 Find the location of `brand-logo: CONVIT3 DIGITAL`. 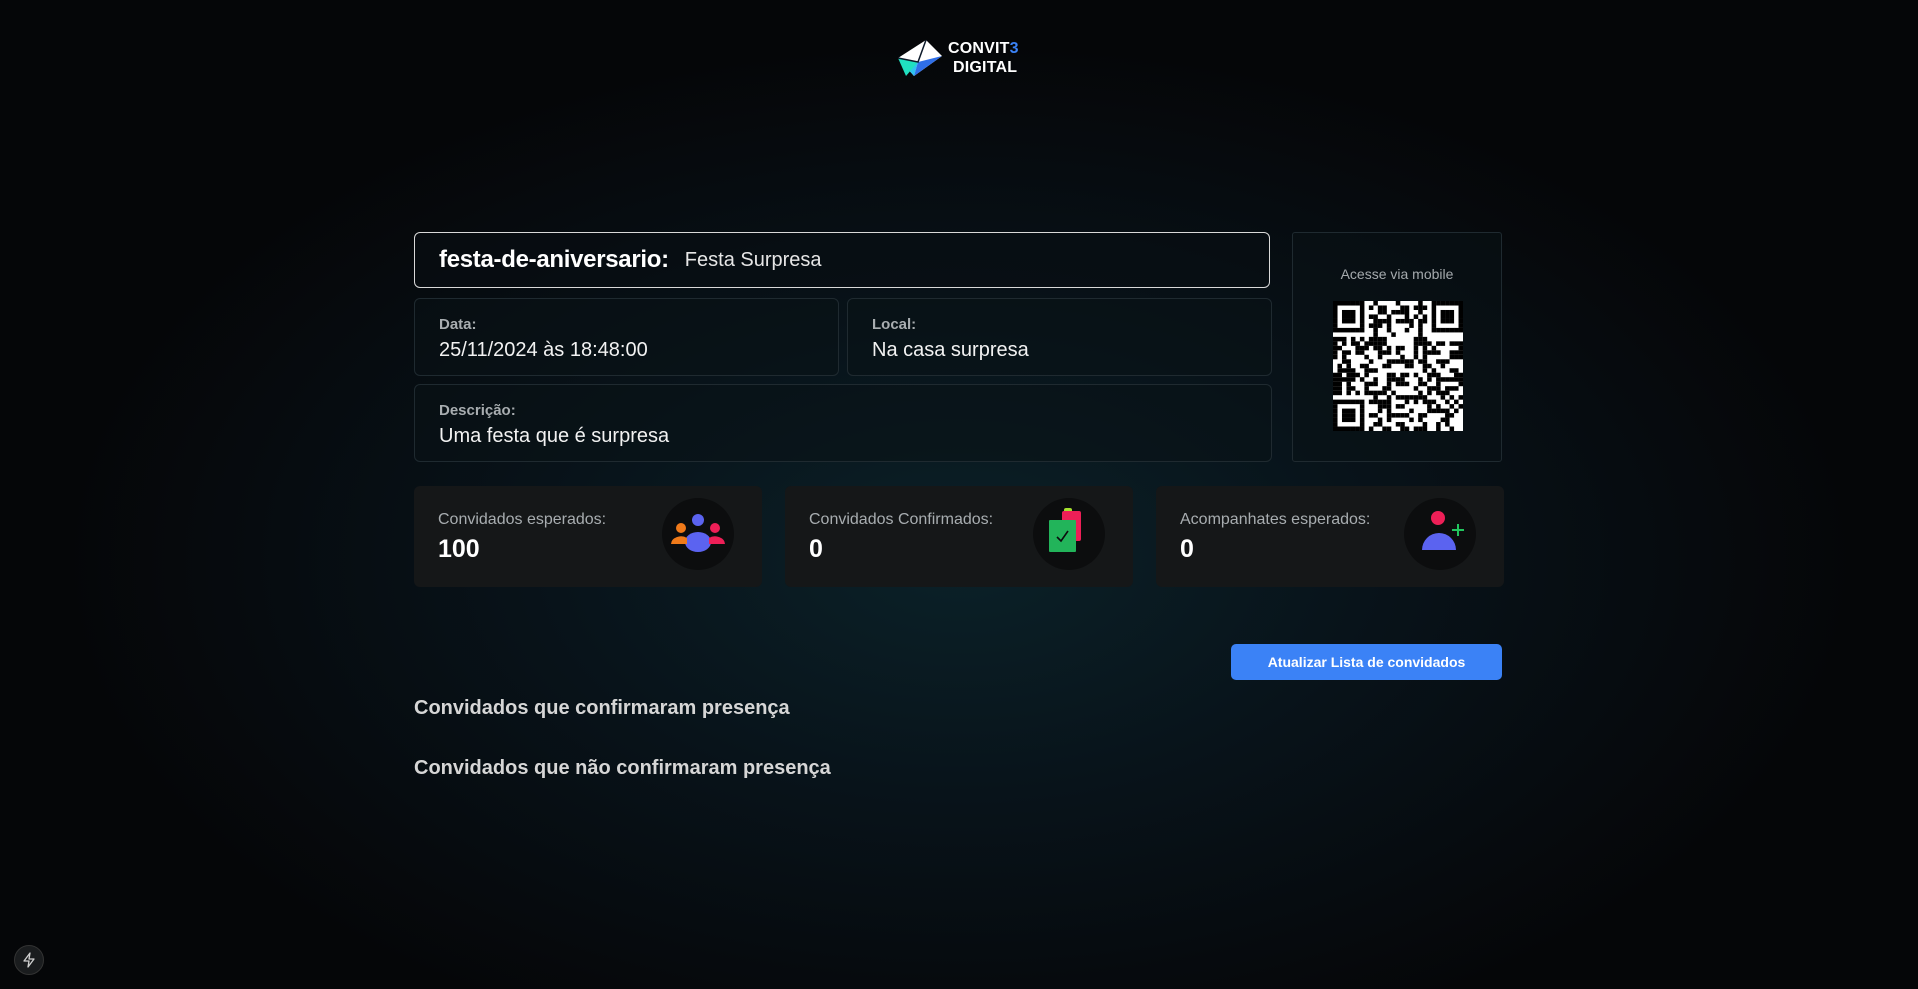

brand-logo: CONVIT3 DIGITAL is located at coordinates (961, 58).